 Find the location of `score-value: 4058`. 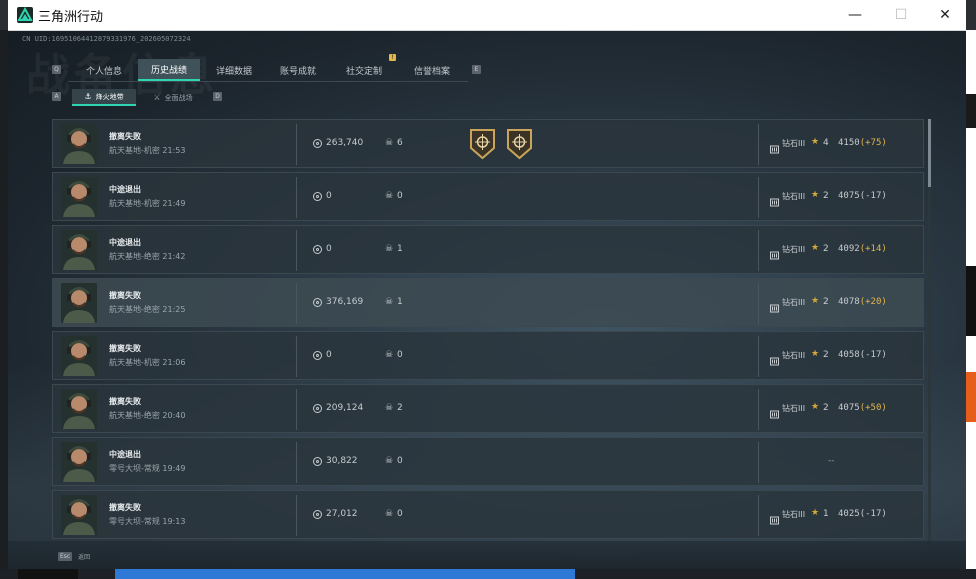

score-value: 4058 is located at coordinates (849, 355).